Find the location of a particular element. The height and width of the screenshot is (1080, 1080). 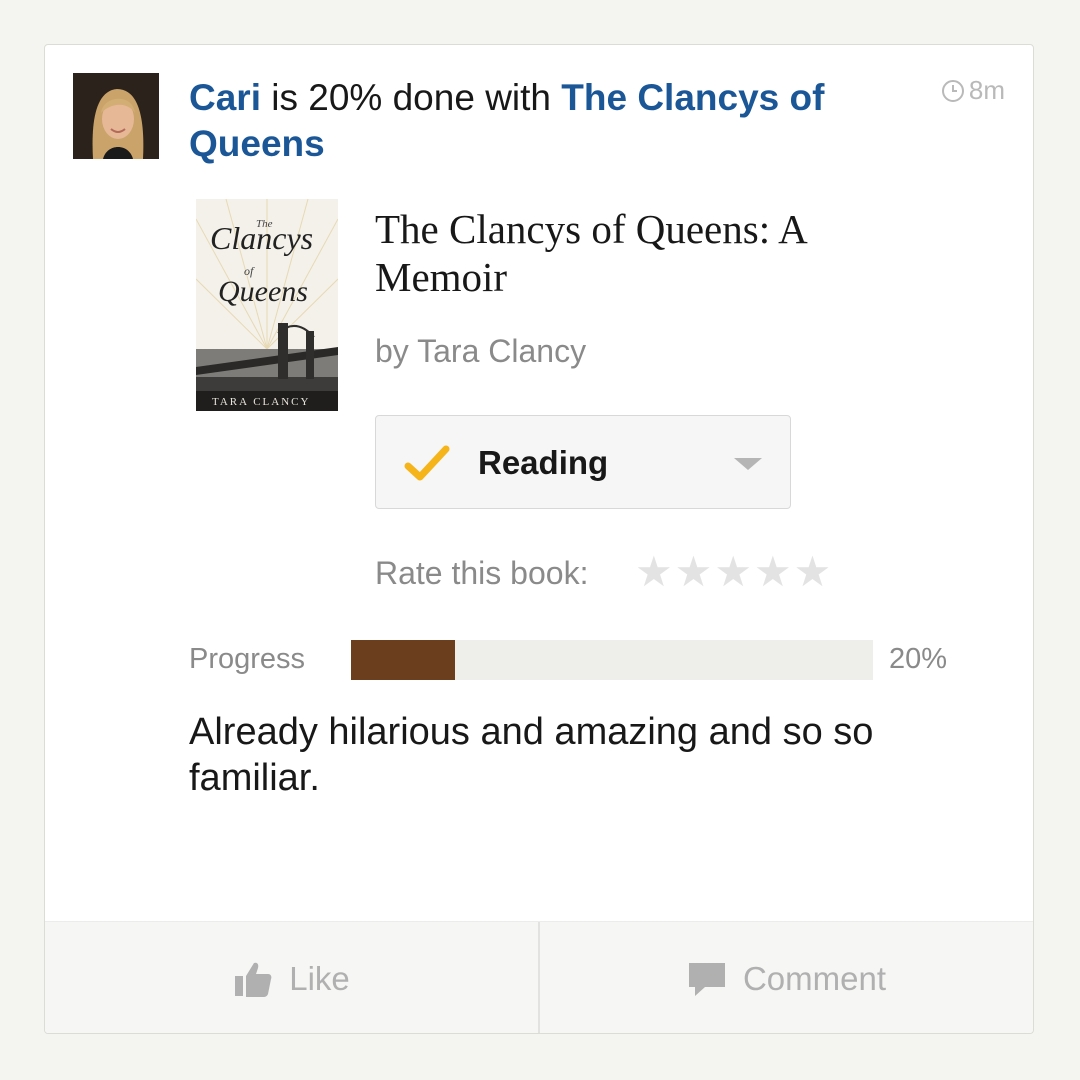

user-name-link: Cari is located at coordinates (225, 97).